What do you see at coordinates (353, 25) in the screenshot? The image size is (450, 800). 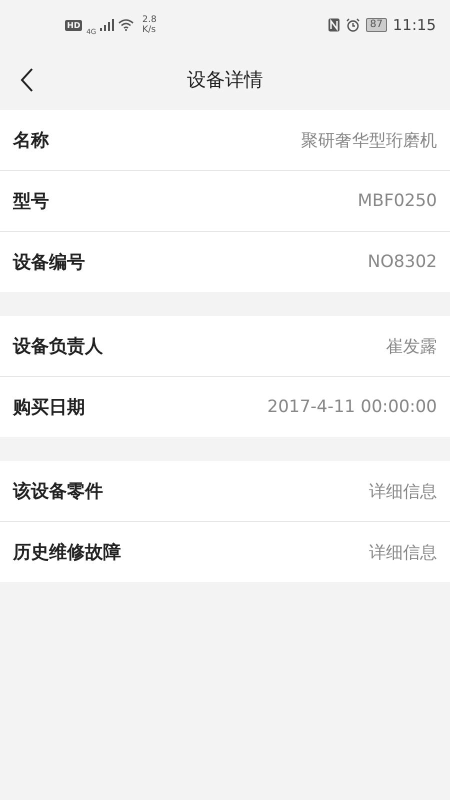 I see `alarm-icon` at bounding box center [353, 25].